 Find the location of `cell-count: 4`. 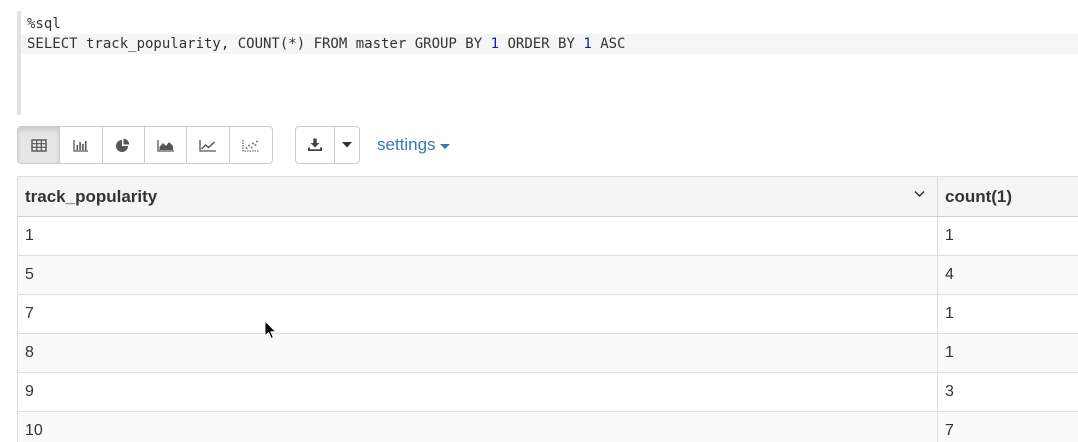

cell-count: 4 is located at coordinates (949, 274).